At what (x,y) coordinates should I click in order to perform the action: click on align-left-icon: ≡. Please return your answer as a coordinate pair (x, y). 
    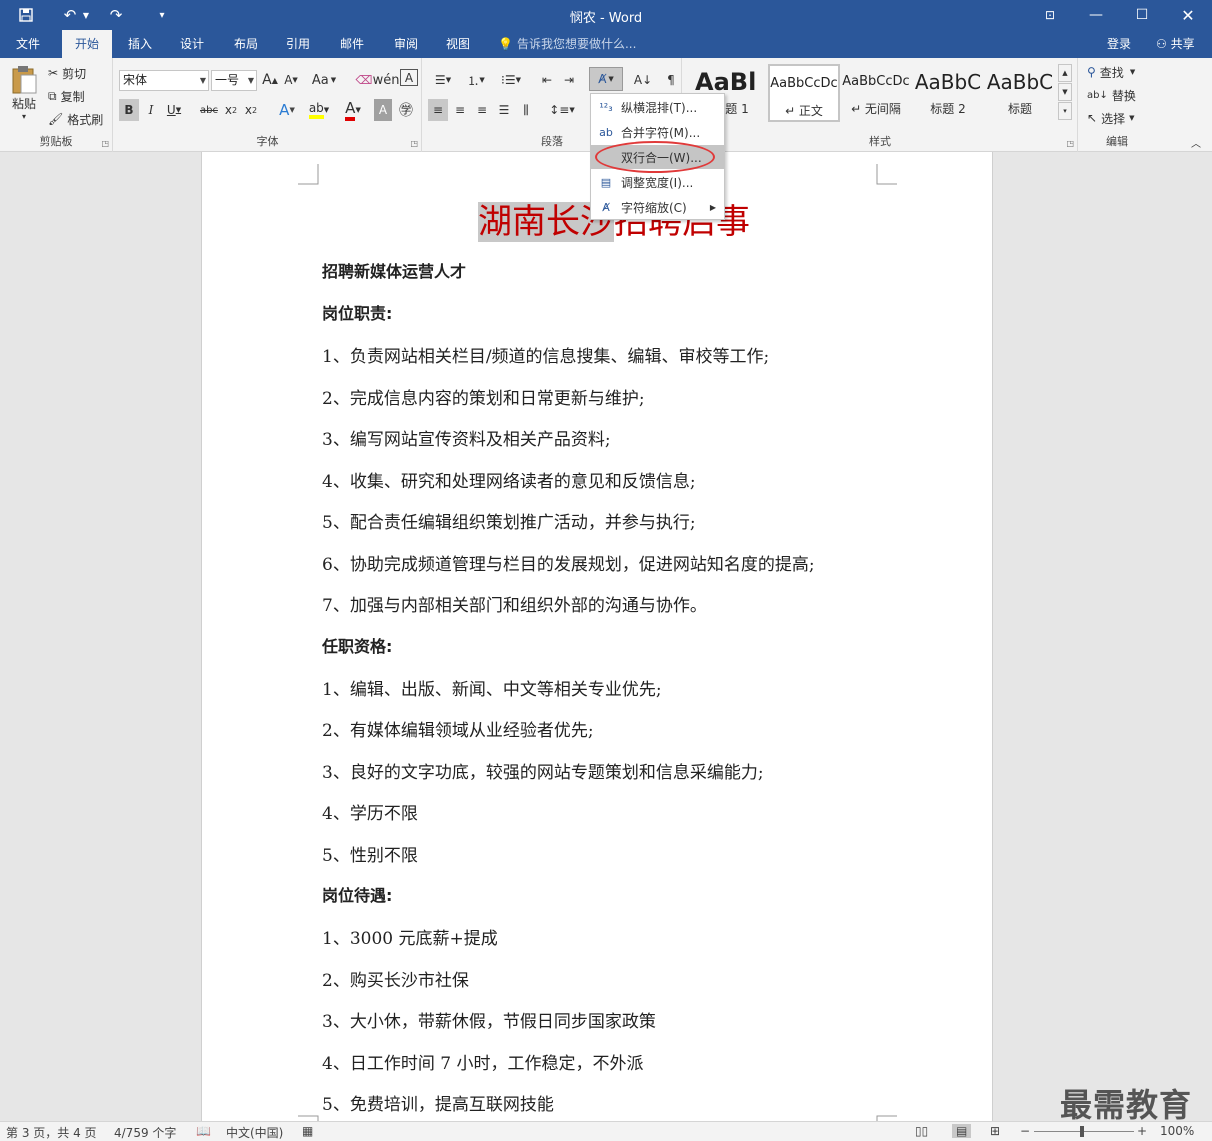
    Looking at the image, I should click on (438, 110).